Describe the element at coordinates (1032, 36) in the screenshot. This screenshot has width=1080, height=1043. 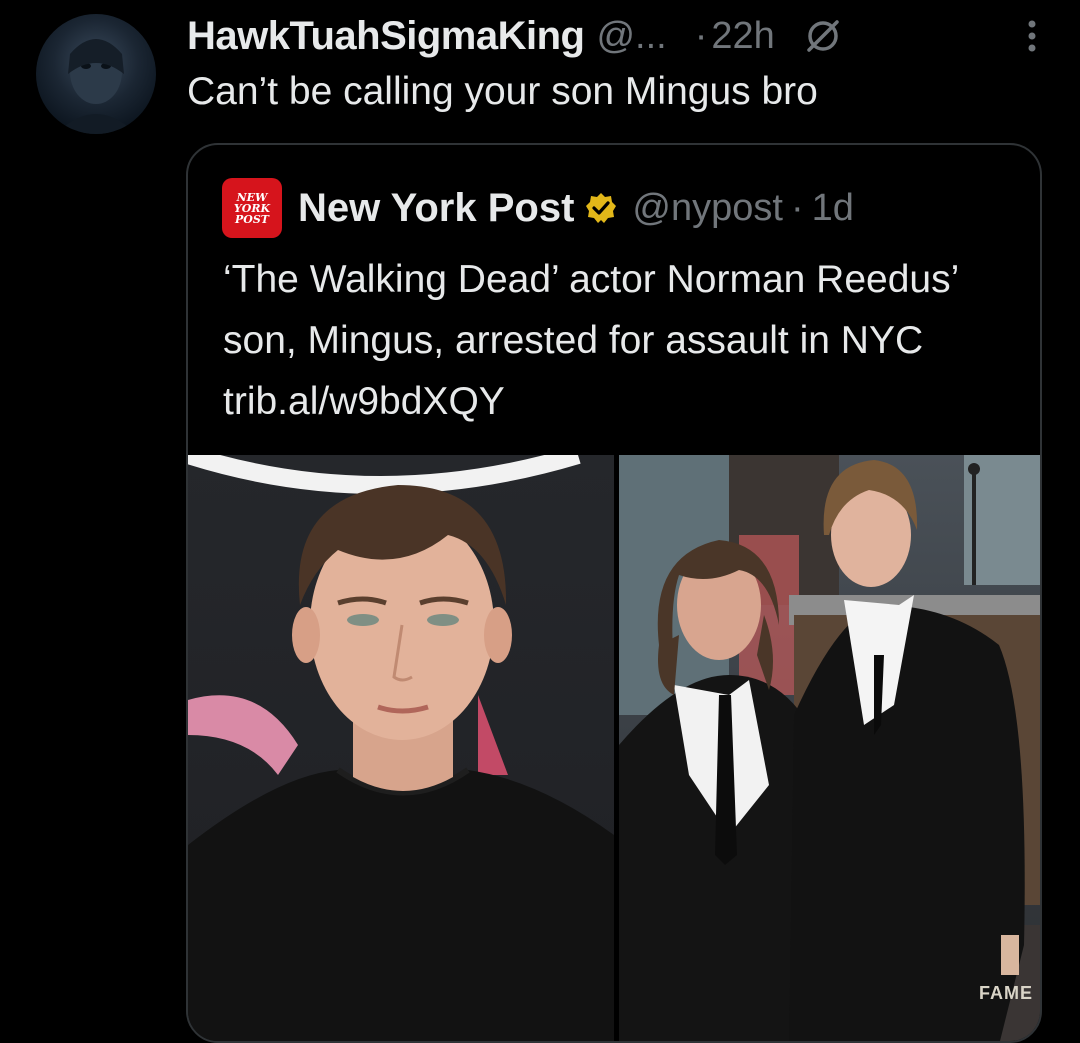
I see `more-options-icon` at that location.